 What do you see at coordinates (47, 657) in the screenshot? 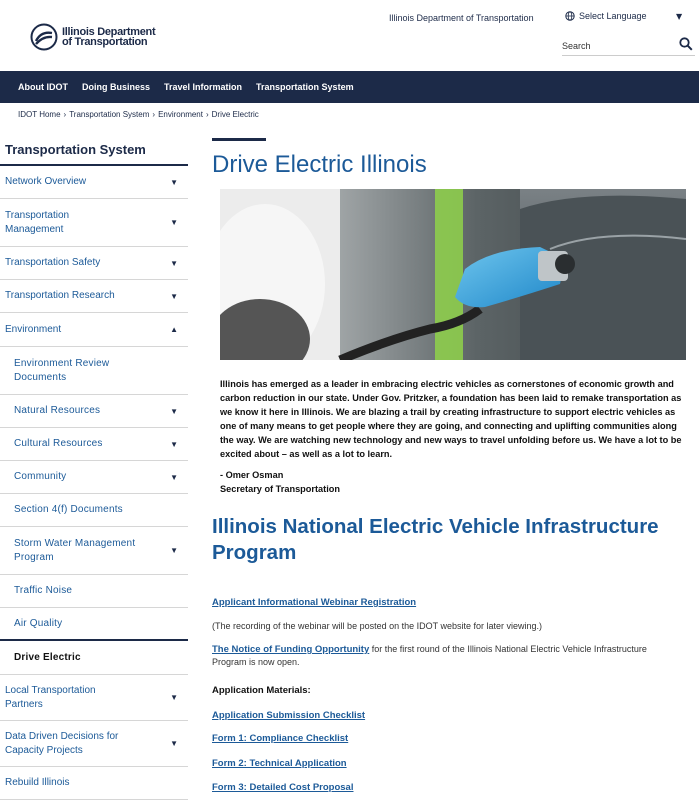
I see `sidebar-item-label: Drive Electric` at bounding box center [47, 657].